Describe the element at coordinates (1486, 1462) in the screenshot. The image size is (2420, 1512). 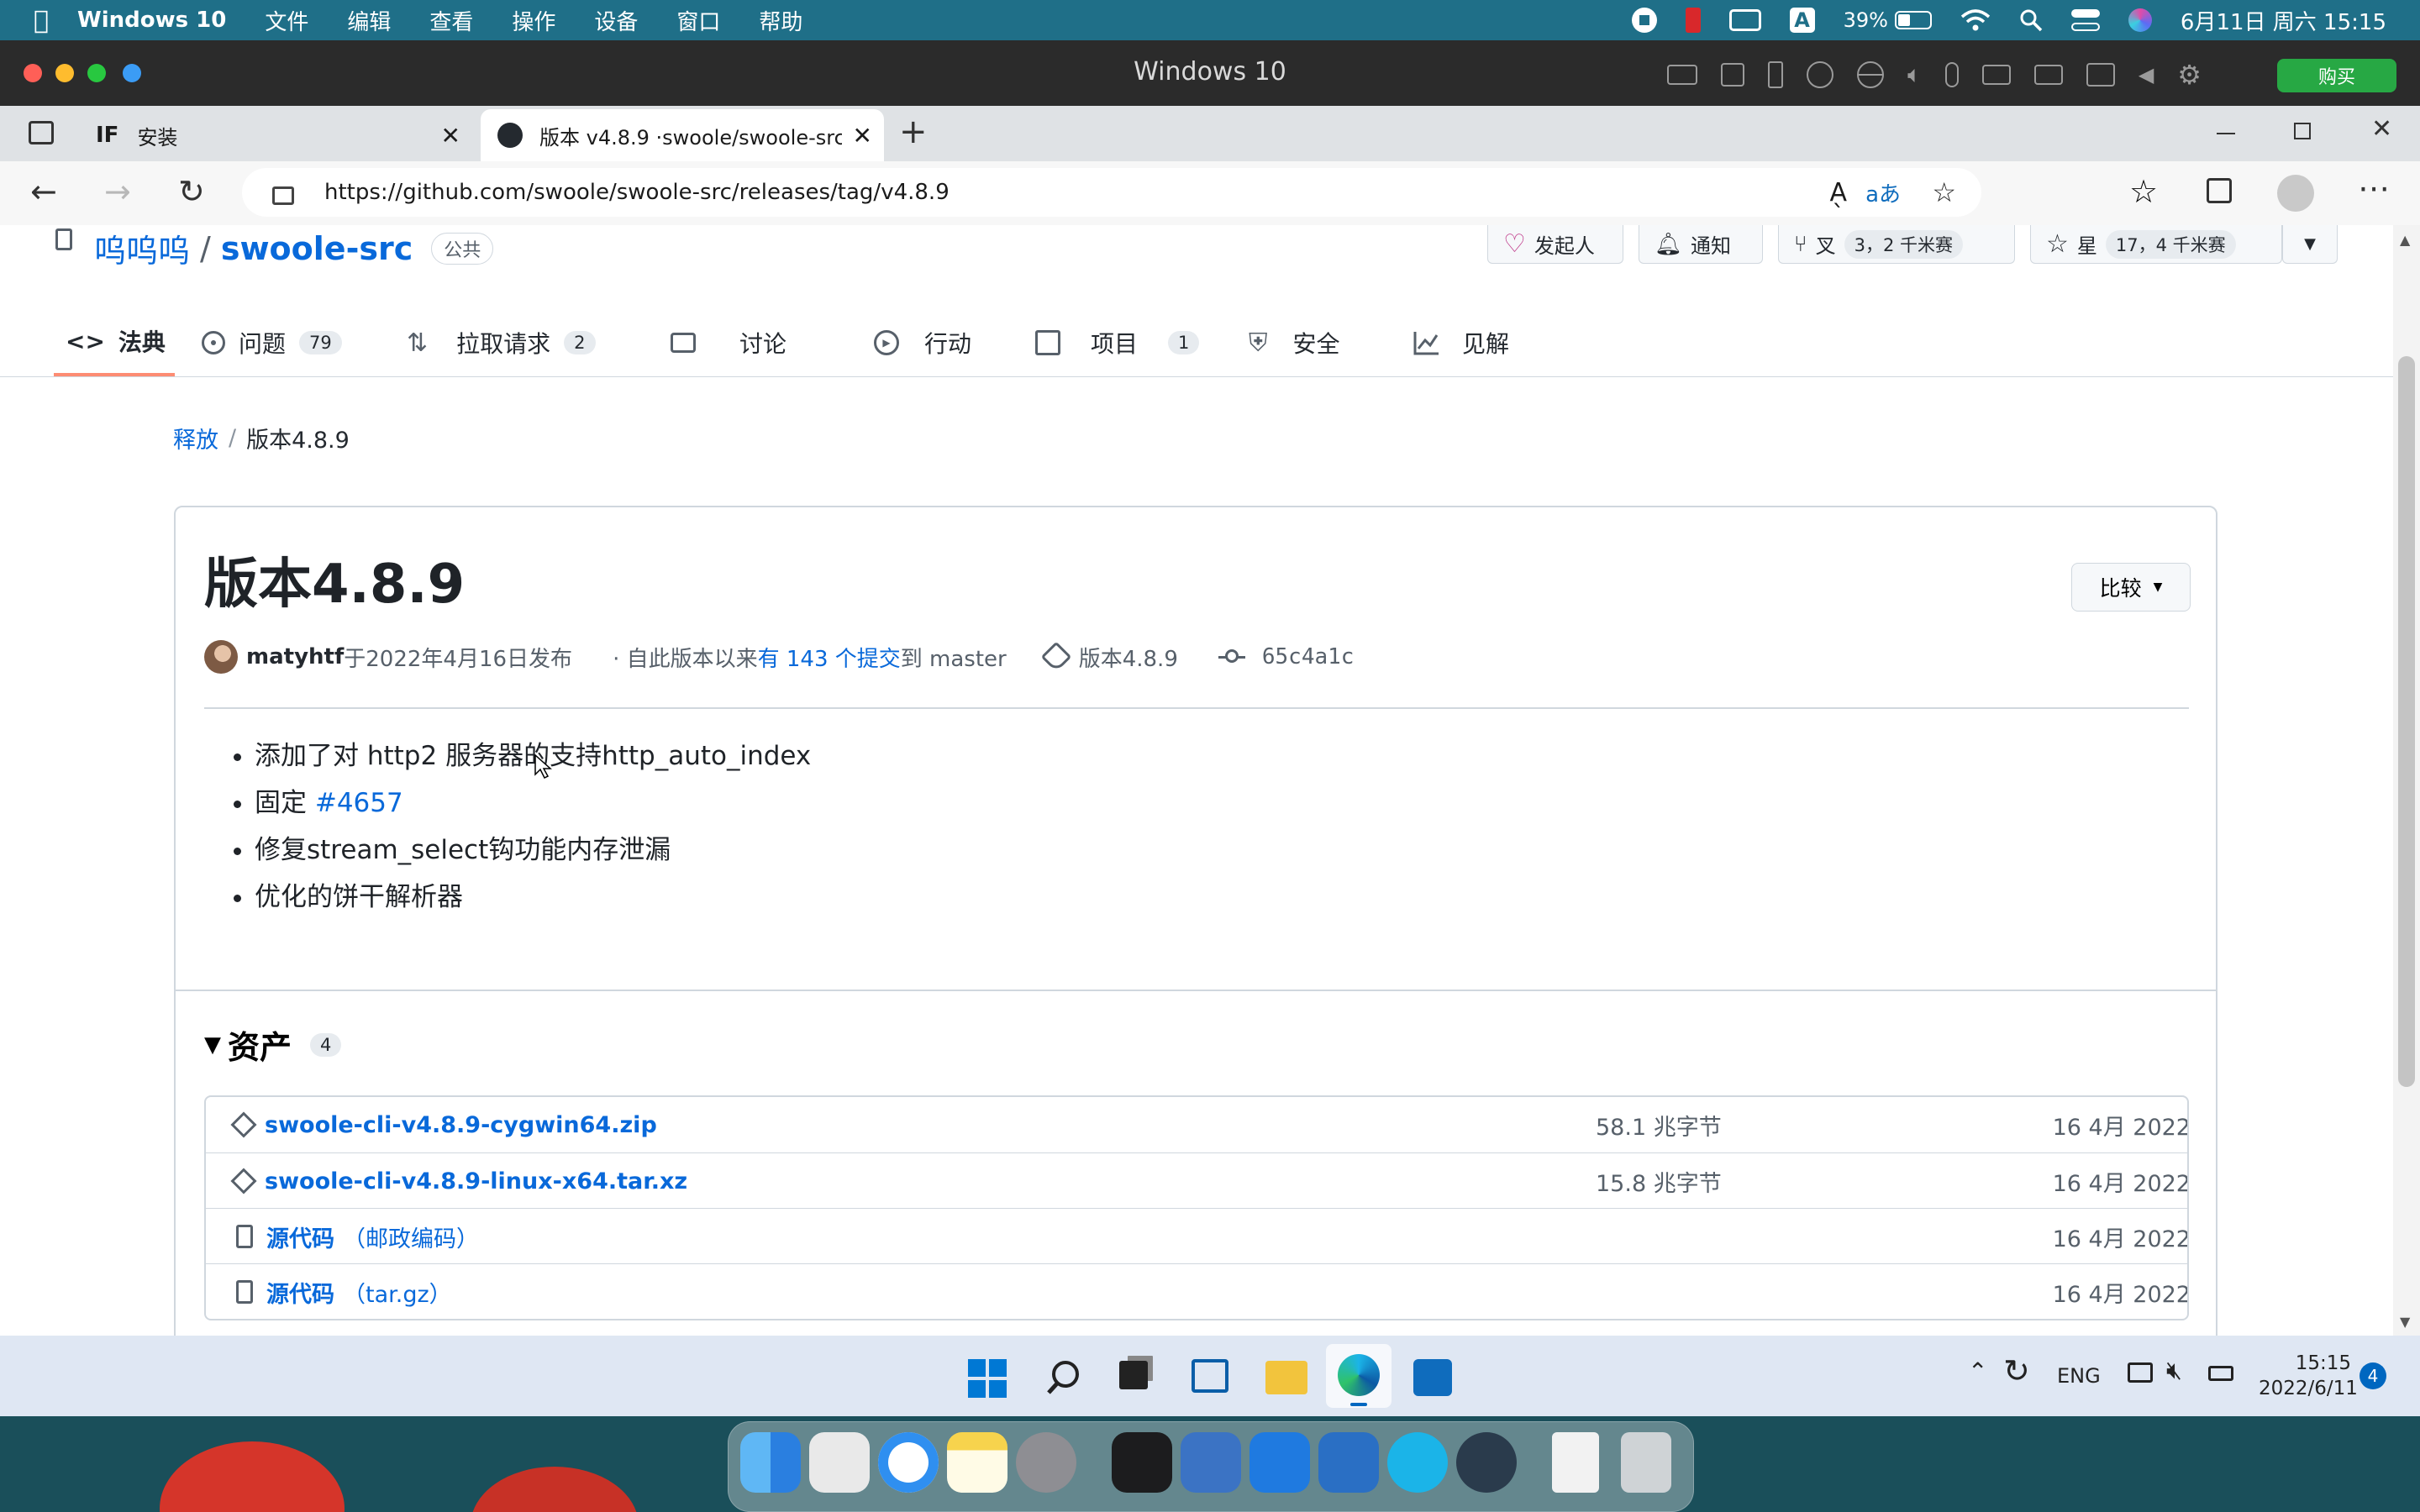
I see `quicktime-icon` at that location.